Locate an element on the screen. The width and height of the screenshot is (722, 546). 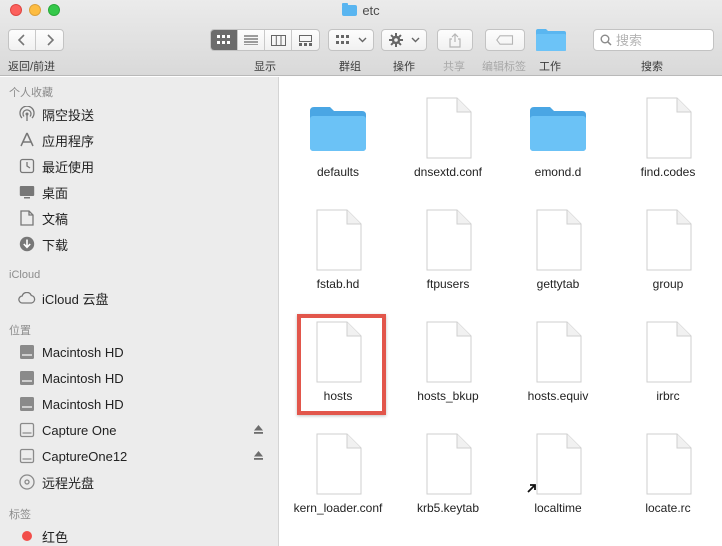
work-folder-button is located at coordinates (551, 40).